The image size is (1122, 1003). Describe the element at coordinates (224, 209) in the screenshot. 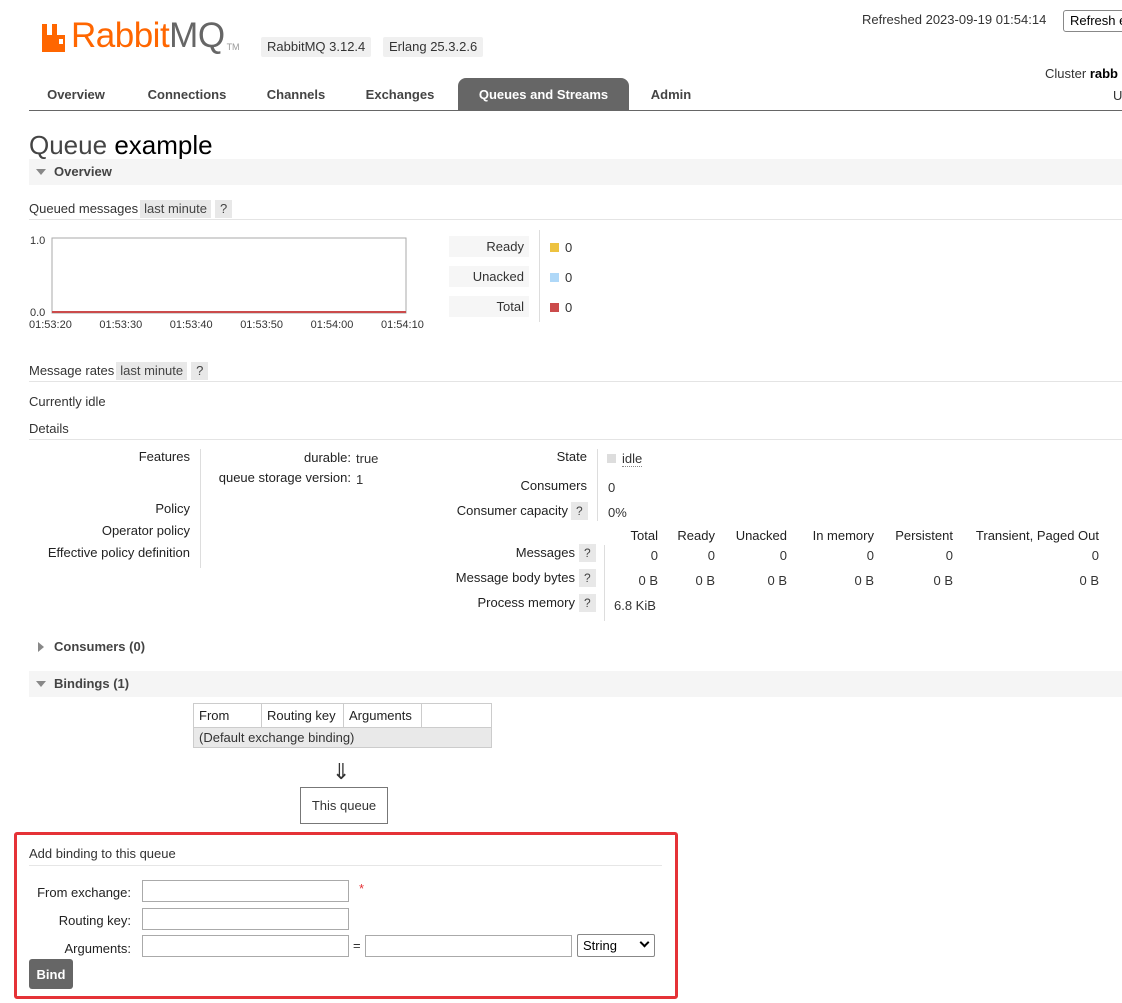

I see `queued-messages-help: ?` at that location.